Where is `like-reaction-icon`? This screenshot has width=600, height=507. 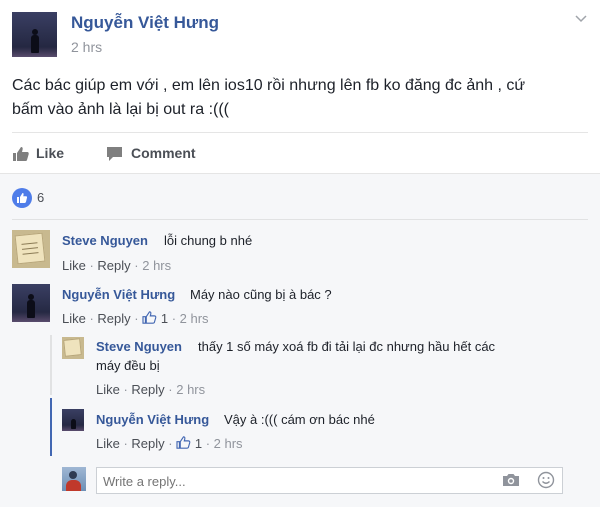
like-reaction-icon is located at coordinates (22, 200).